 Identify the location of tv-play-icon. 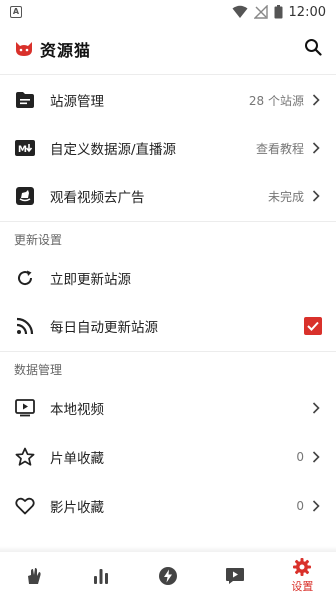
(235, 576).